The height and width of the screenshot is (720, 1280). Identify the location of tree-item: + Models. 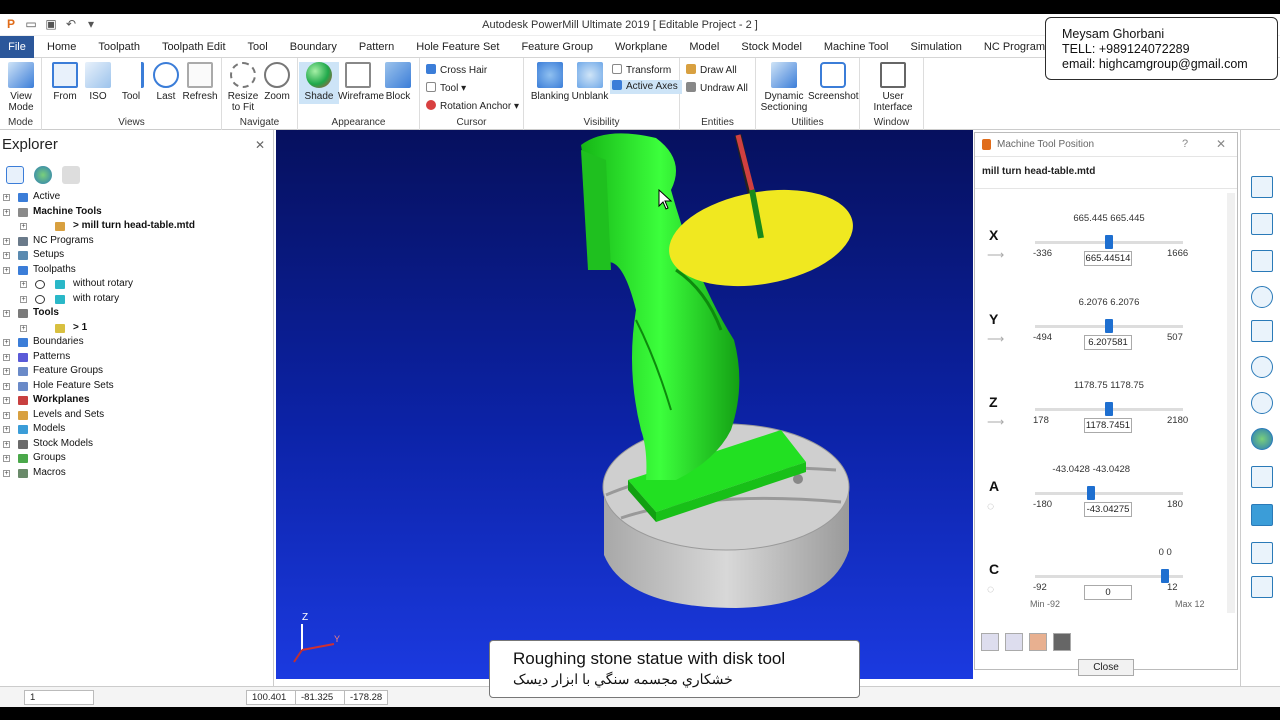
(137, 429).